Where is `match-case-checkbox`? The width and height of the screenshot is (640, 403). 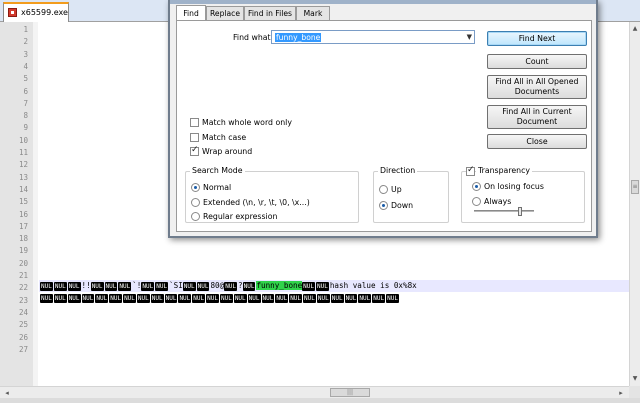
match-case-checkbox is located at coordinates (194, 137).